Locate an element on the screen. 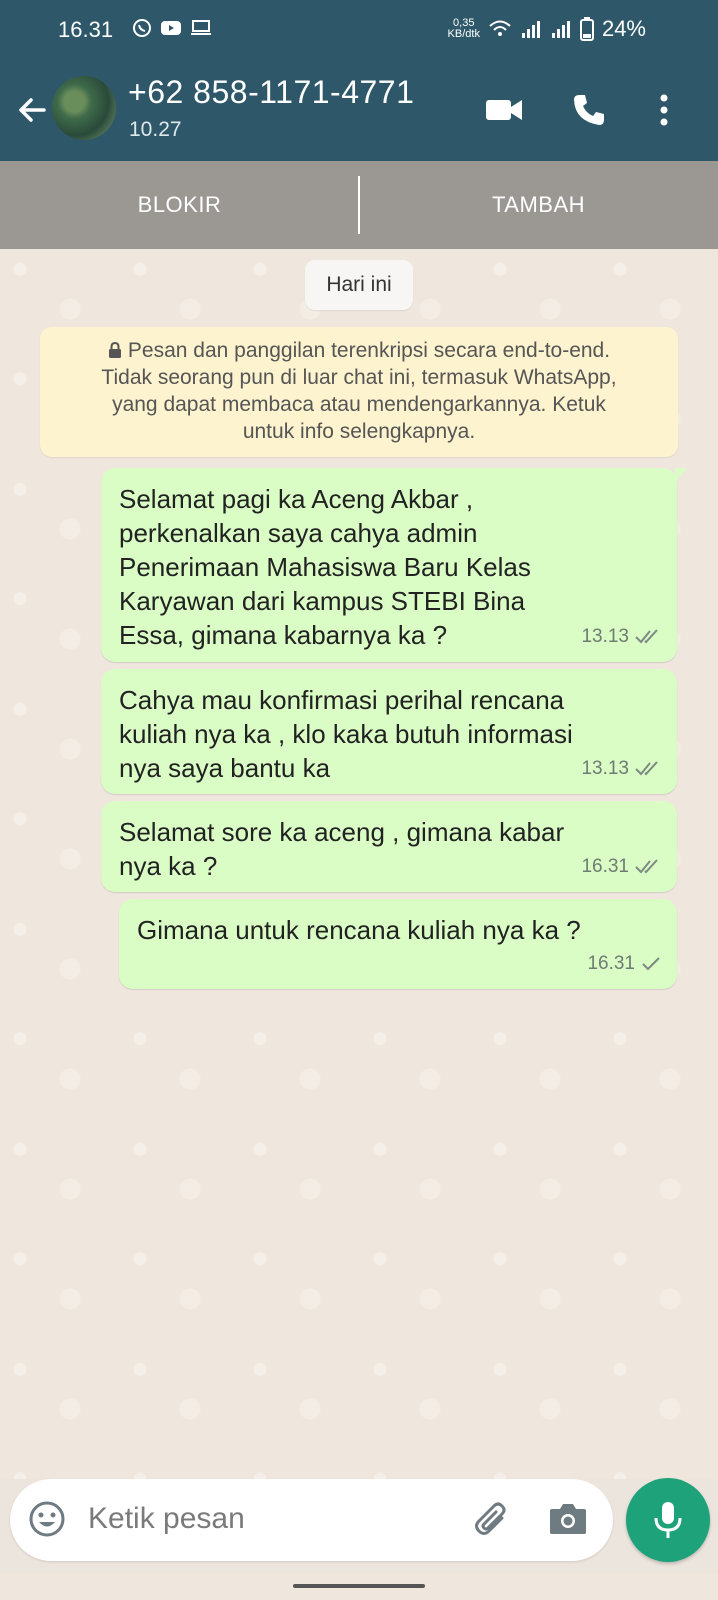  home-gesture-handle is located at coordinates (359, 1586).